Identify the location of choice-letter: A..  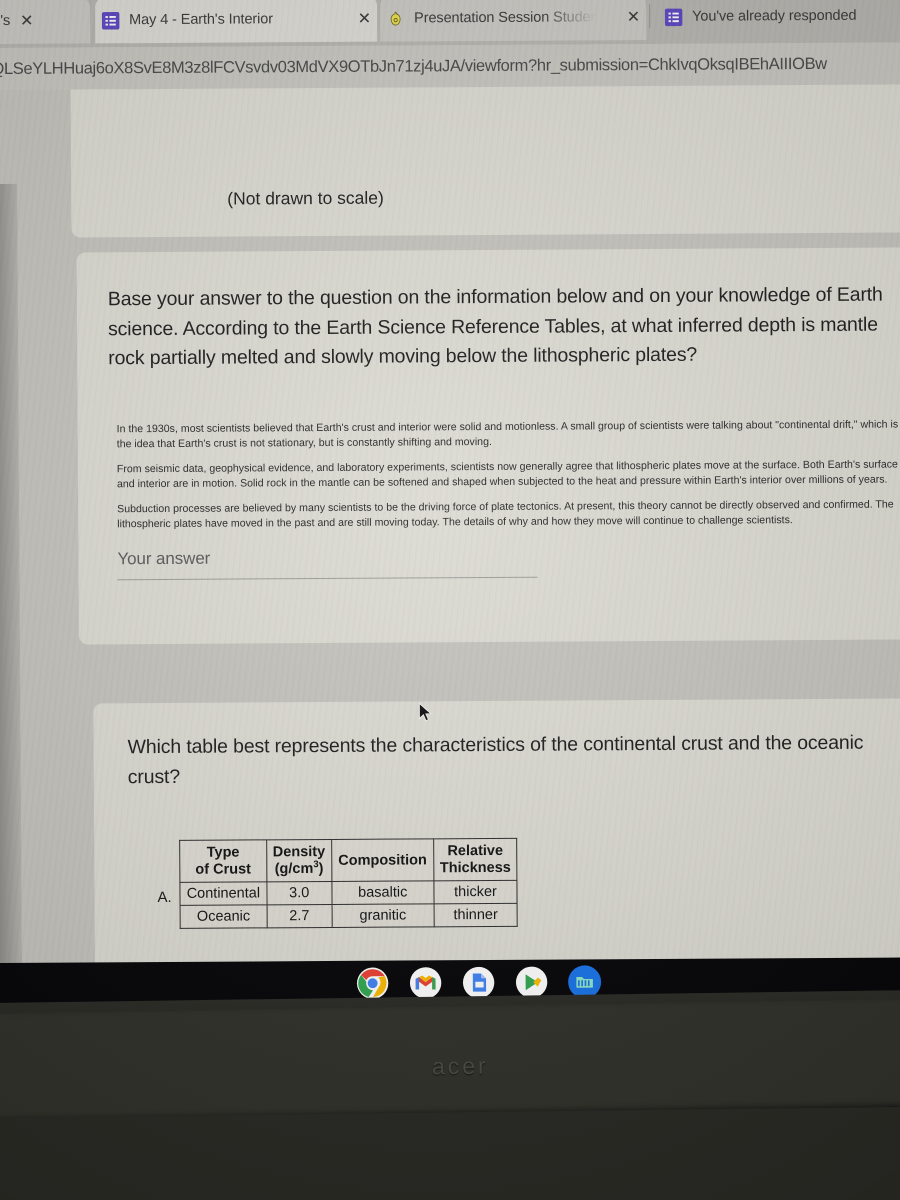
(164, 898).